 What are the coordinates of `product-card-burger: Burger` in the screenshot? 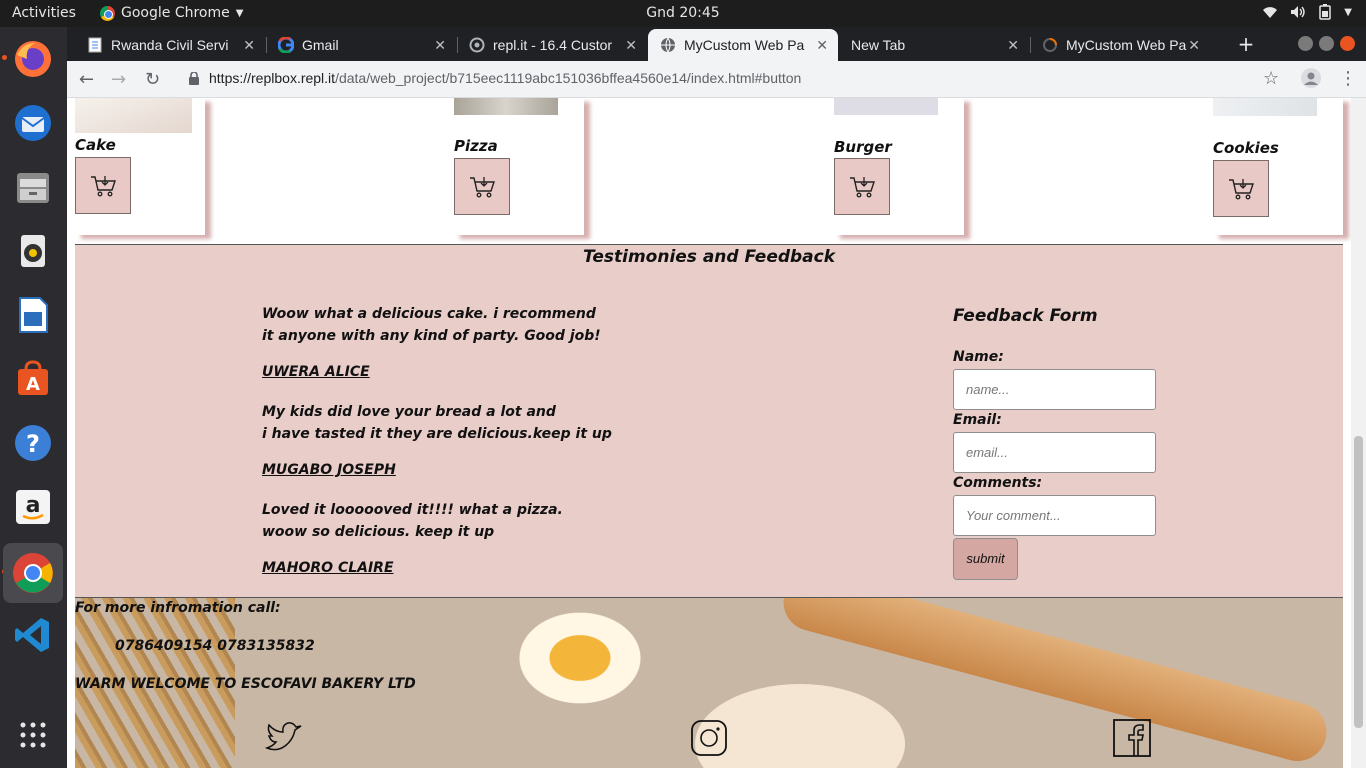 It's located at (899, 166).